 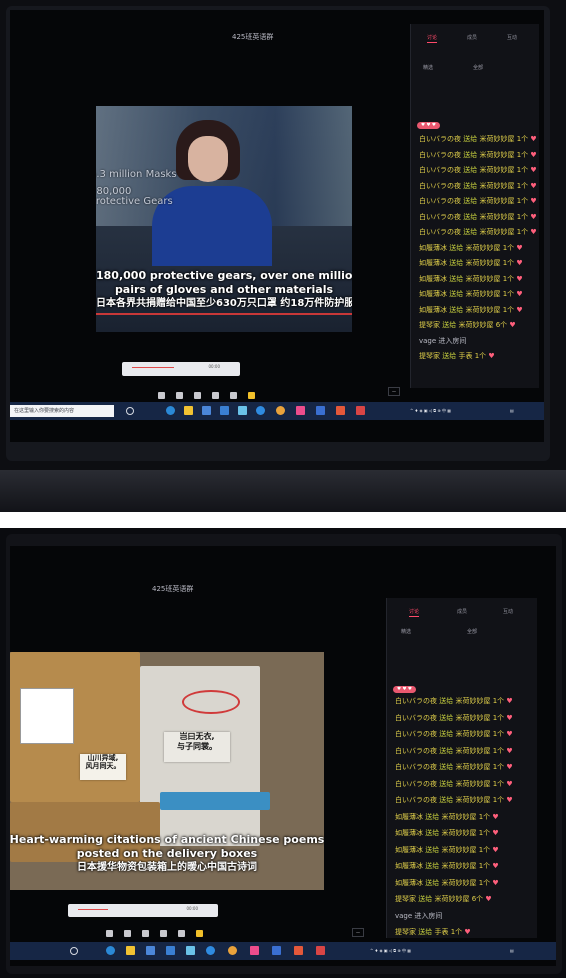 What do you see at coordinates (62, 411) in the screenshot?
I see `taskbar-search: 在这里输入你要搜索的内容` at bounding box center [62, 411].